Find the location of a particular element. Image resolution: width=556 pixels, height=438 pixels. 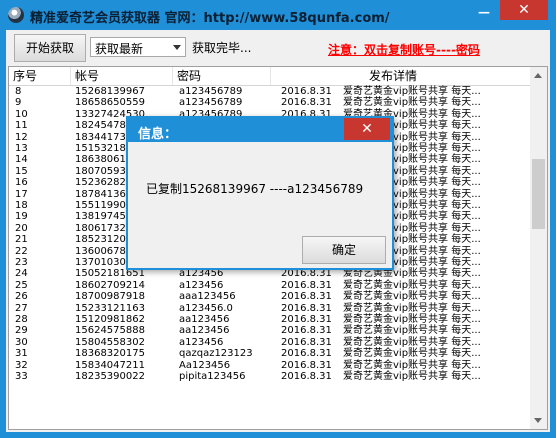

cell-index: 16 is located at coordinates (21, 183).